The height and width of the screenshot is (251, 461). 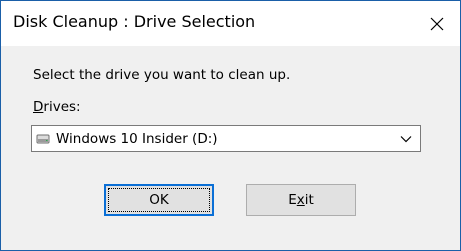 What do you see at coordinates (292, 200) in the screenshot?
I see `exit-label-start: E` at bounding box center [292, 200].